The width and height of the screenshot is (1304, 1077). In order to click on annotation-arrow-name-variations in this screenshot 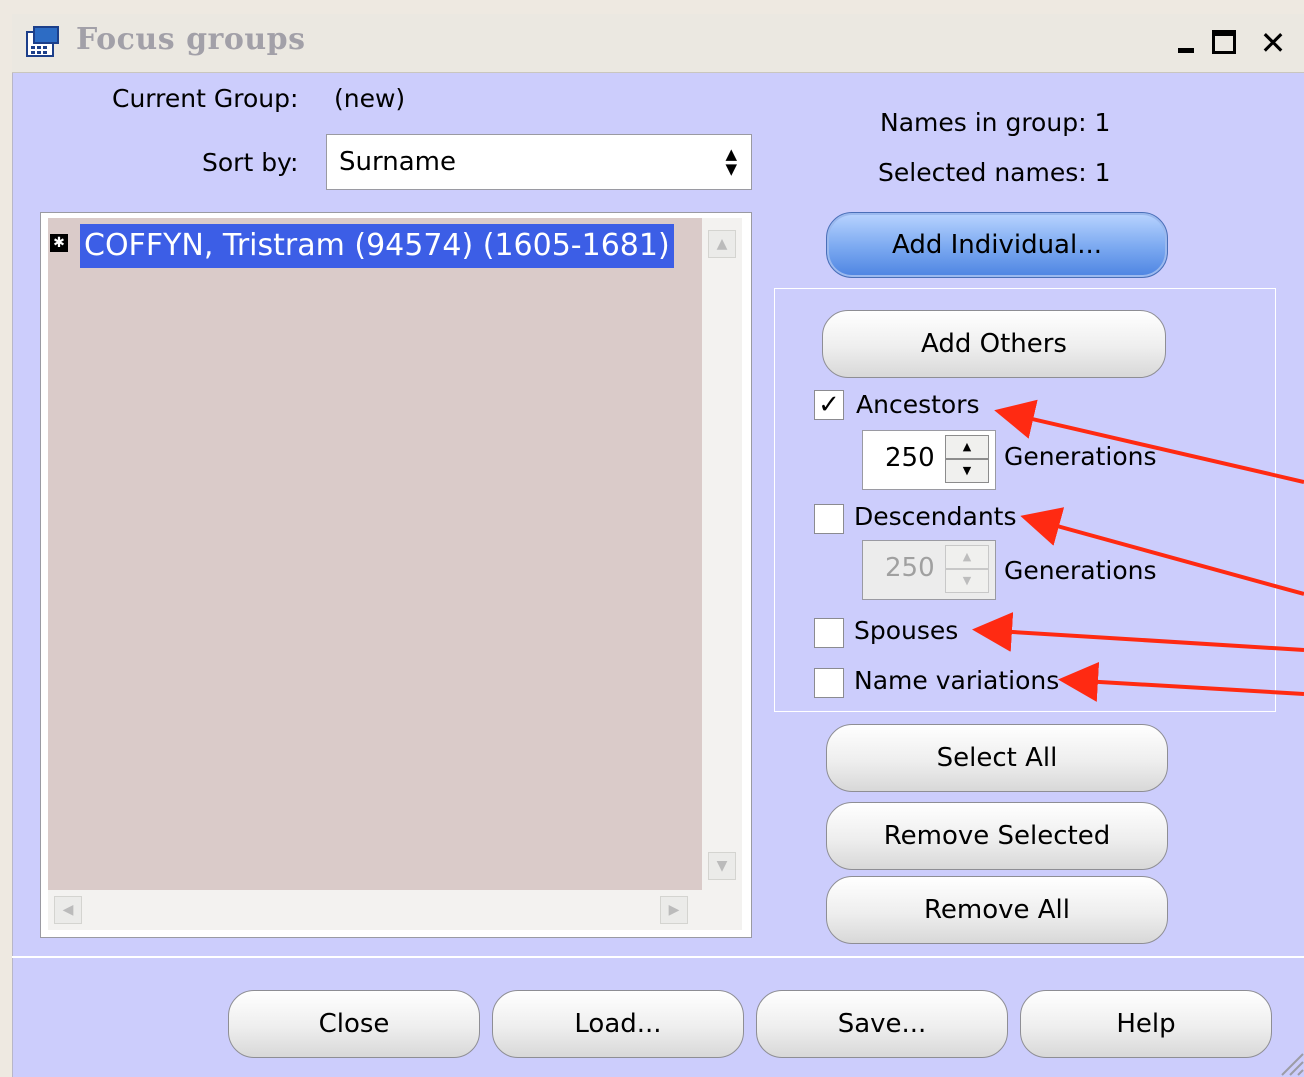, I will do `click(1181, 681)`.